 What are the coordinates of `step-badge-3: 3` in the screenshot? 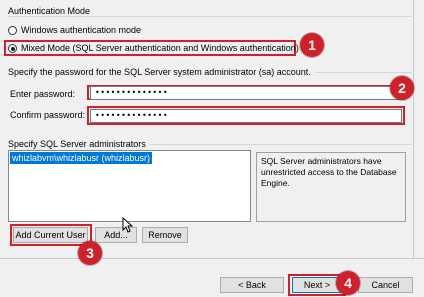 It's located at (90, 253).